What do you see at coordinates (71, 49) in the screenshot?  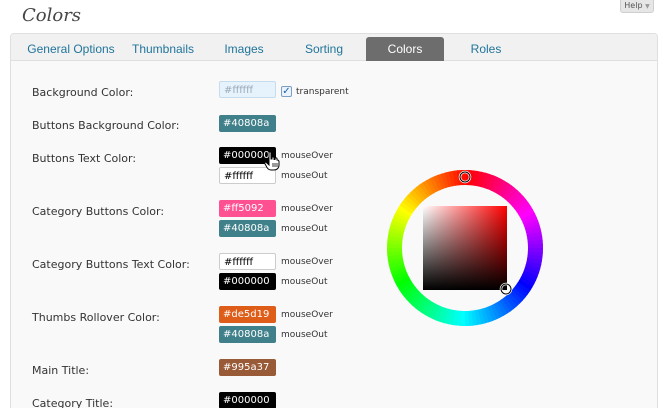 I see `tab-general-options: General Options` at bounding box center [71, 49].